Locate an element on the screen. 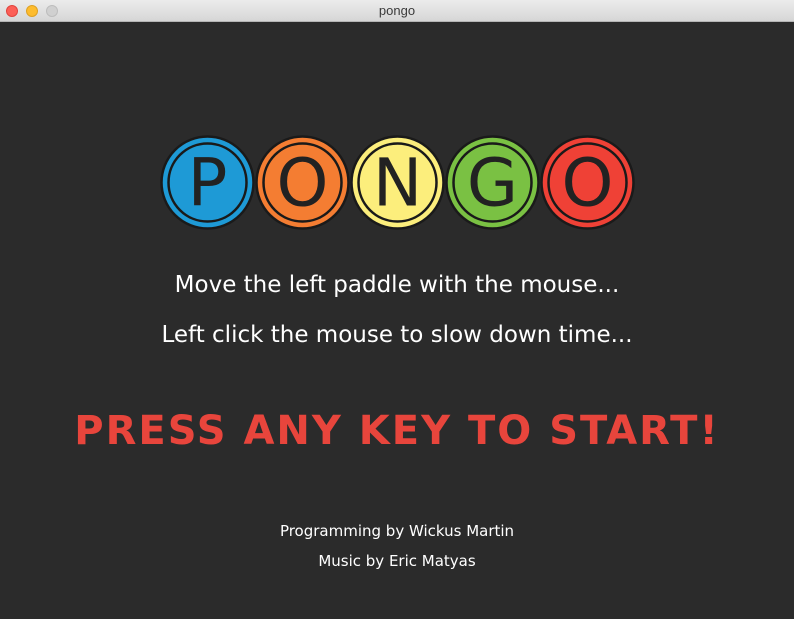 This screenshot has height=619, width=794. press-any-key-prompt: PRESS ANY KEY TO START! is located at coordinates (397, 431).